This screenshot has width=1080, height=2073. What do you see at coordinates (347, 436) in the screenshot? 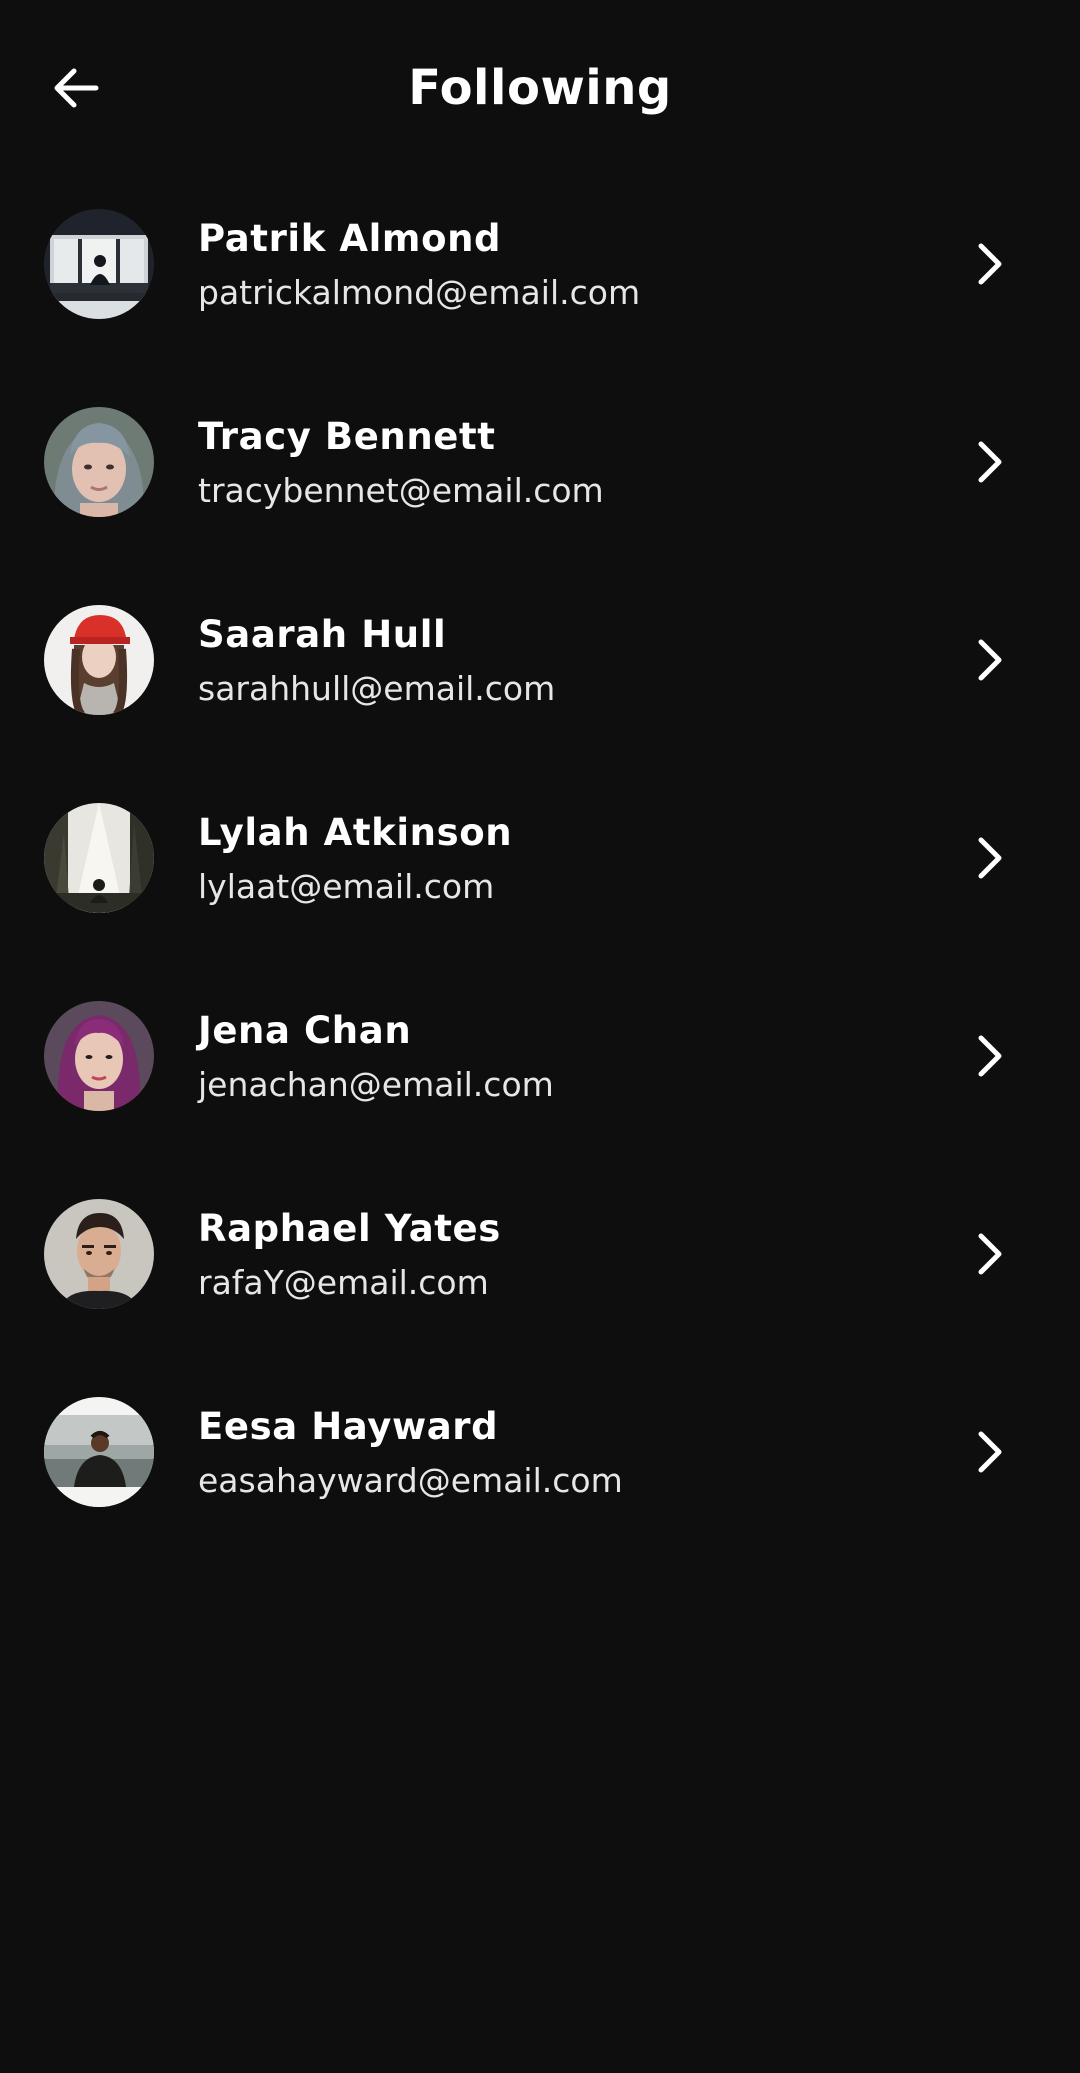
I see `user-name: Tracy Bennett` at bounding box center [347, 436].